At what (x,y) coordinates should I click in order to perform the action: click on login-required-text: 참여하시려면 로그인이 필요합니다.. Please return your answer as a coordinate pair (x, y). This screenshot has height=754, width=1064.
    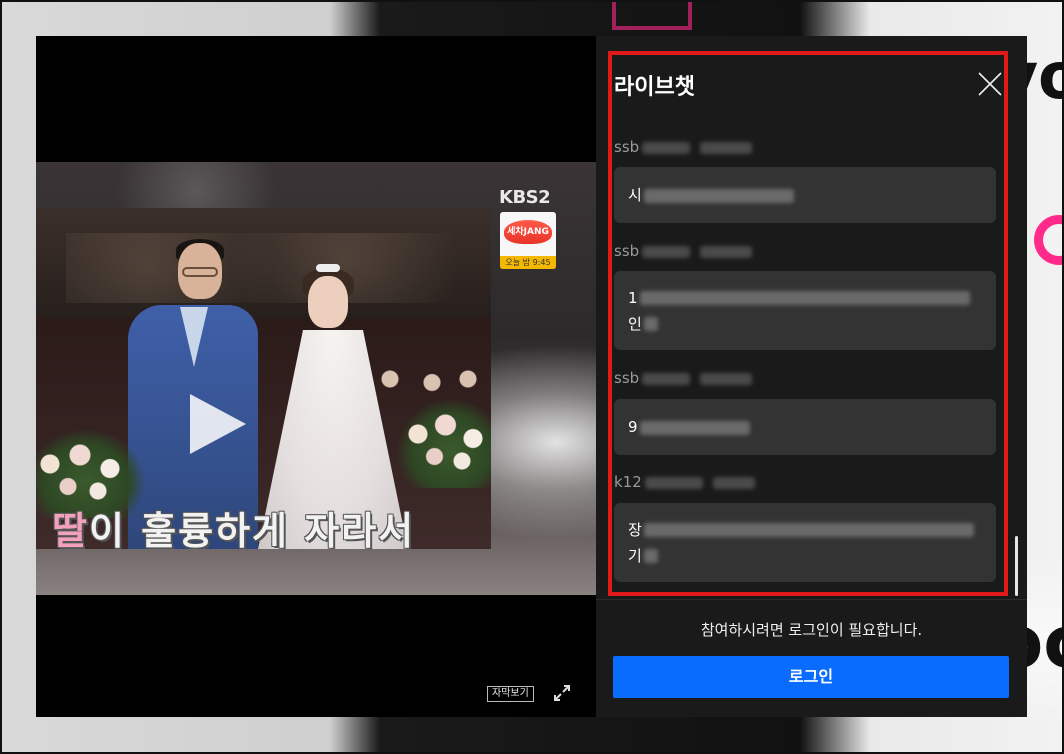
    Looking at the image, I should click on (811, 630).